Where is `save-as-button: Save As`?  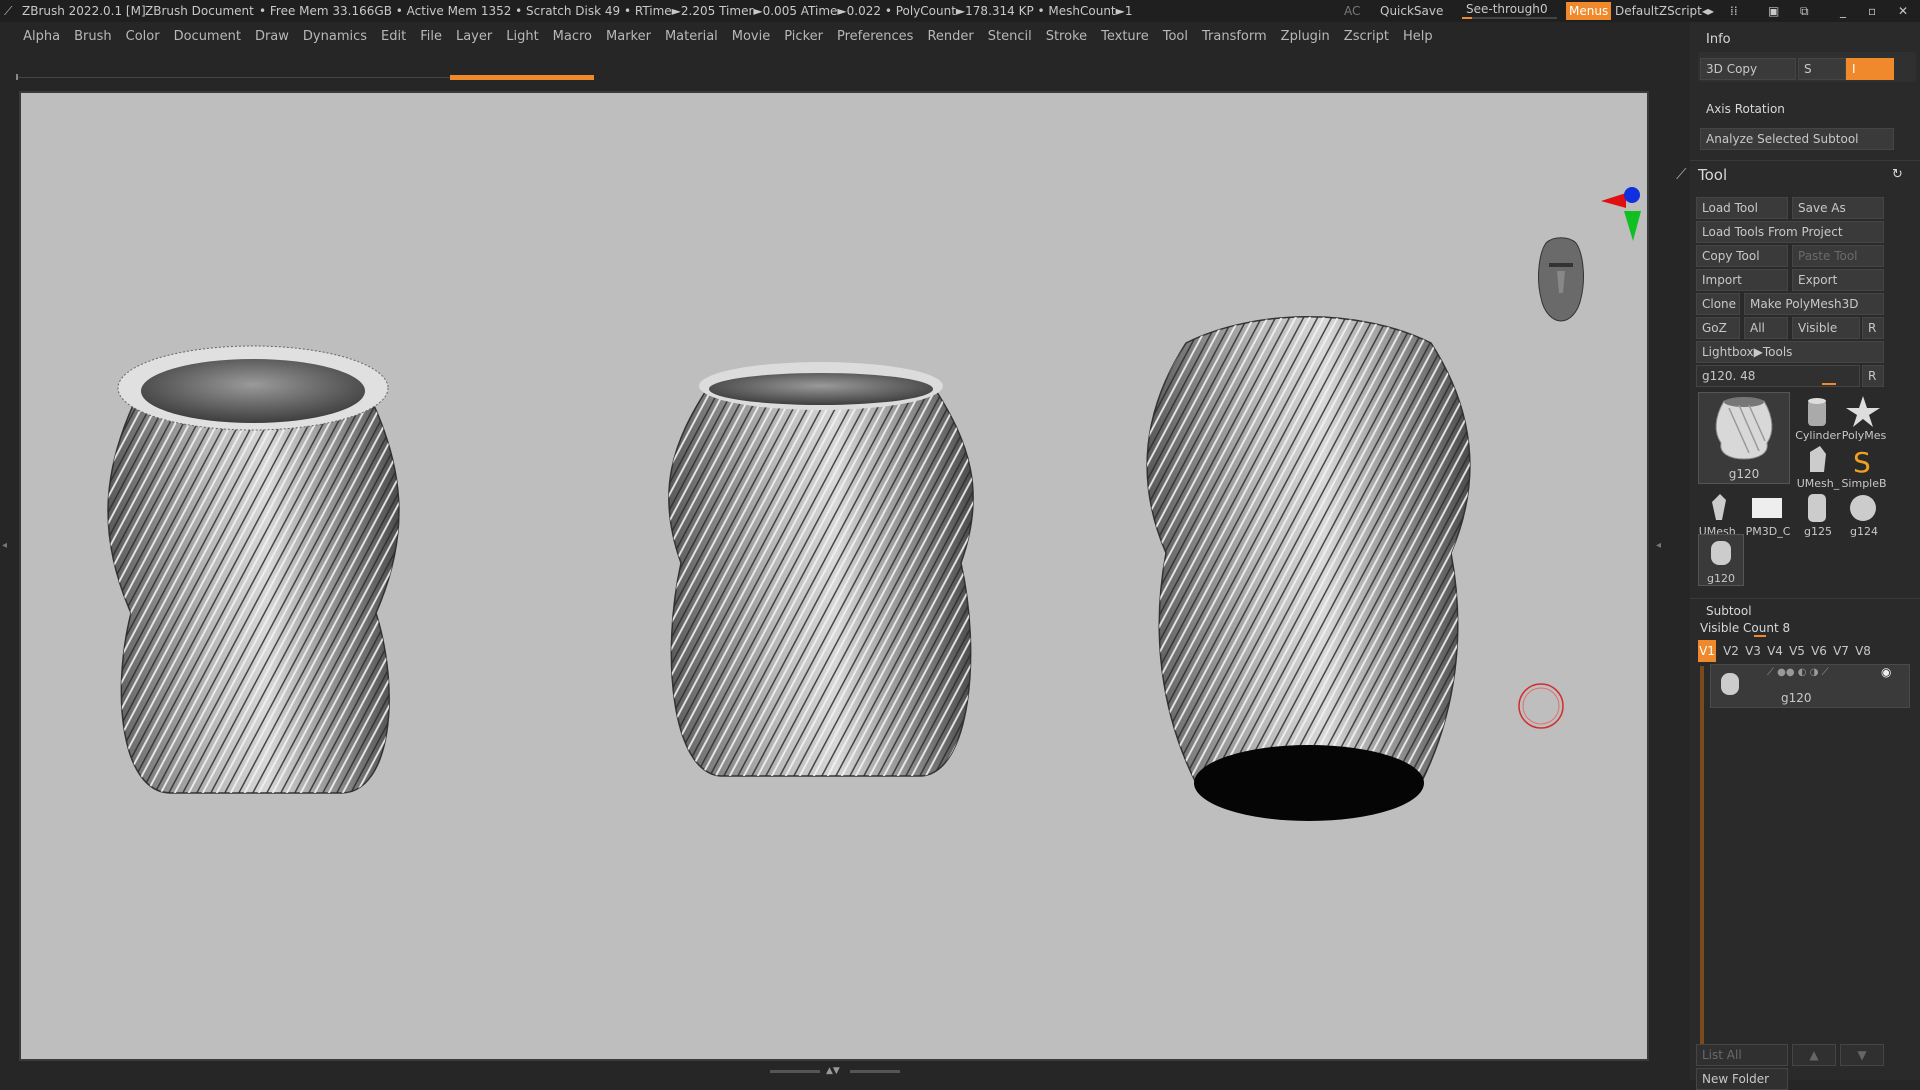
save-as-button: Save As is located at coordinates (1838, 208).